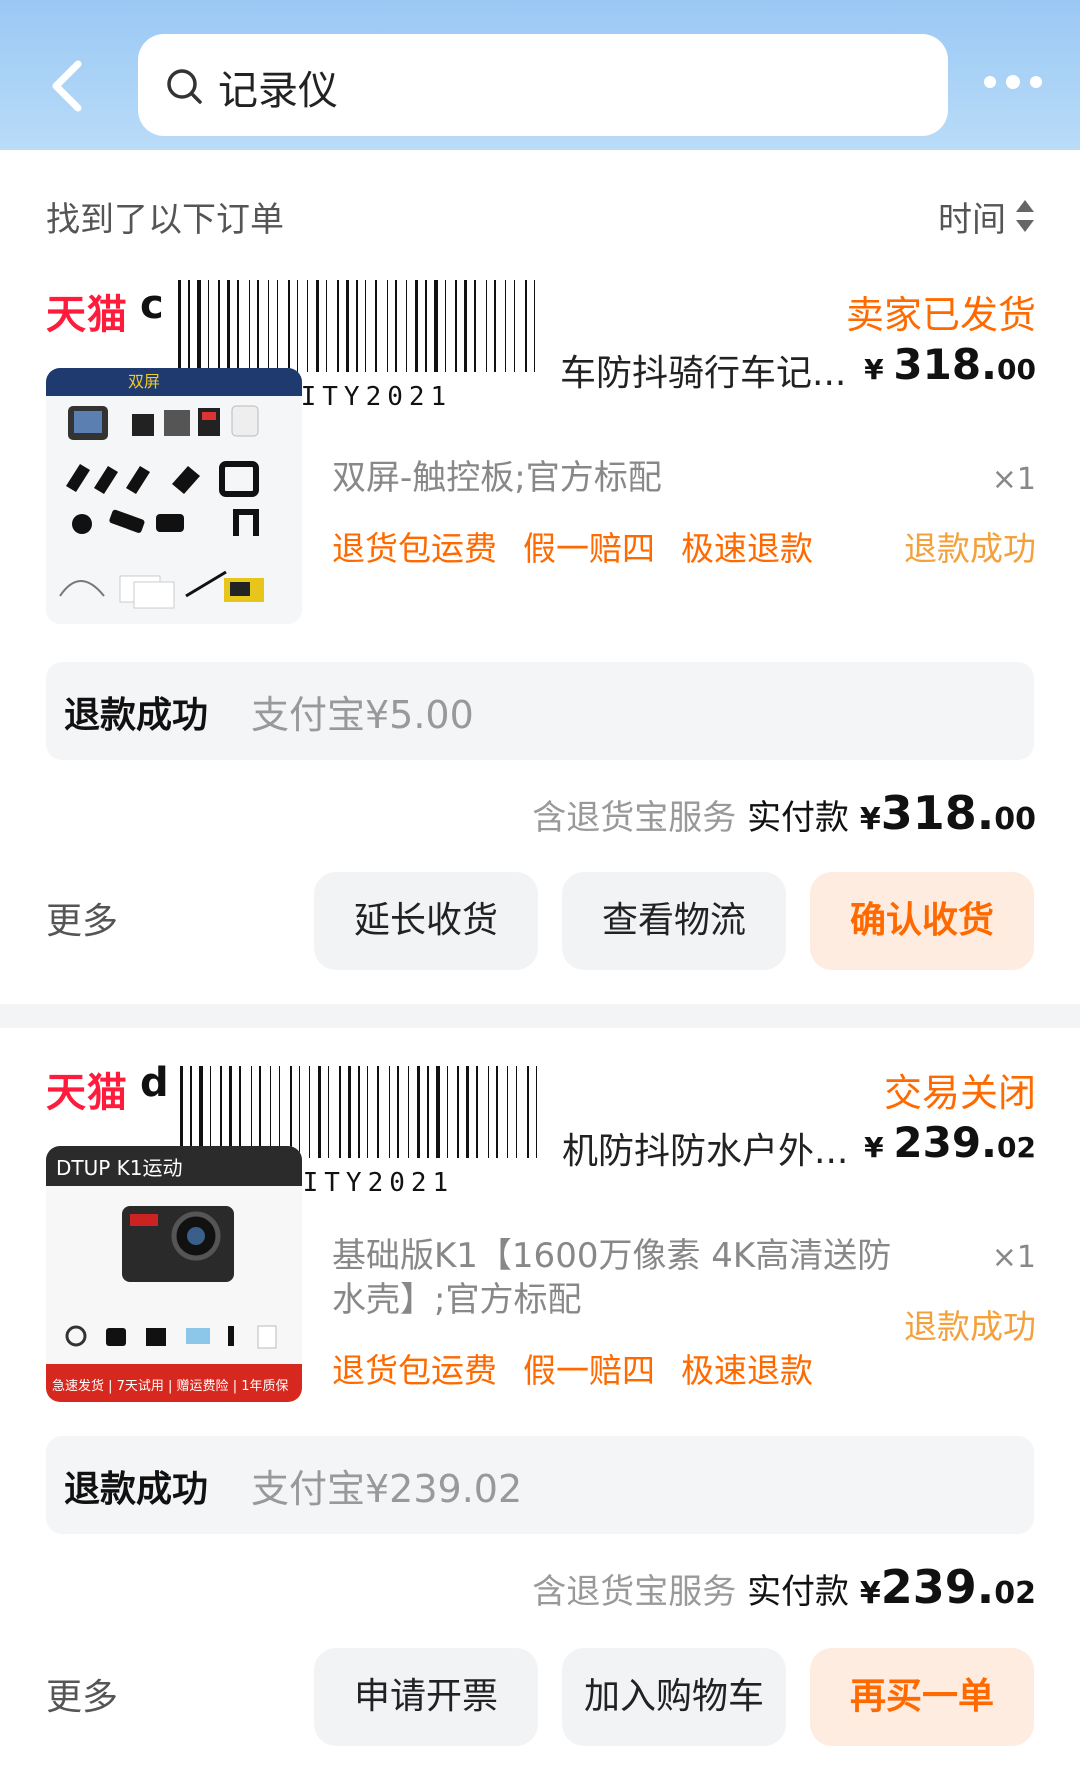  Describe the element at coordinates (1025, 216) in the screenshot. I see `sort-arrows-icon` at that location.